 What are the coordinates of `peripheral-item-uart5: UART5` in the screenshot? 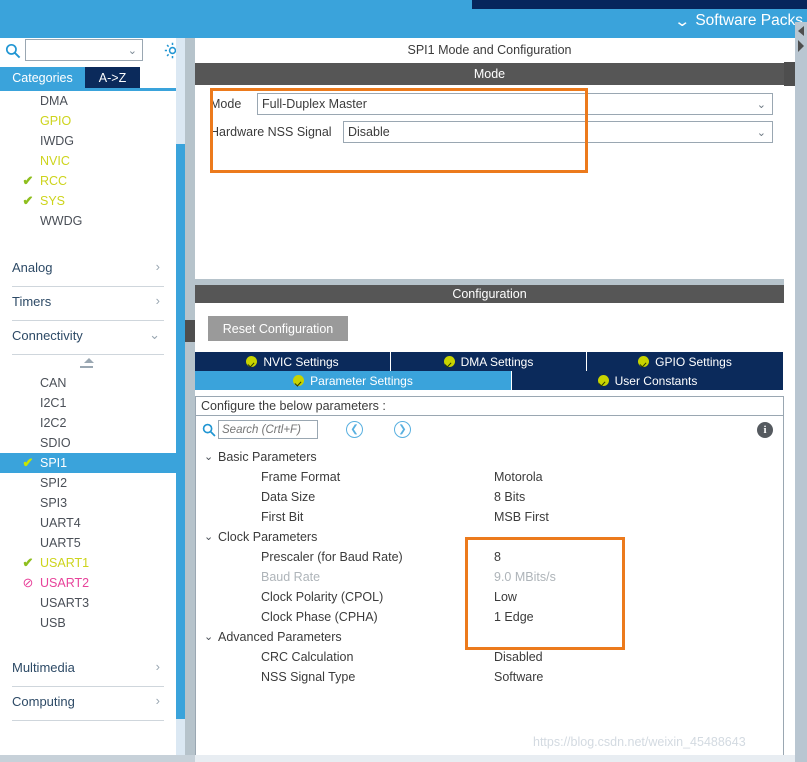 It's located at (88, 543).